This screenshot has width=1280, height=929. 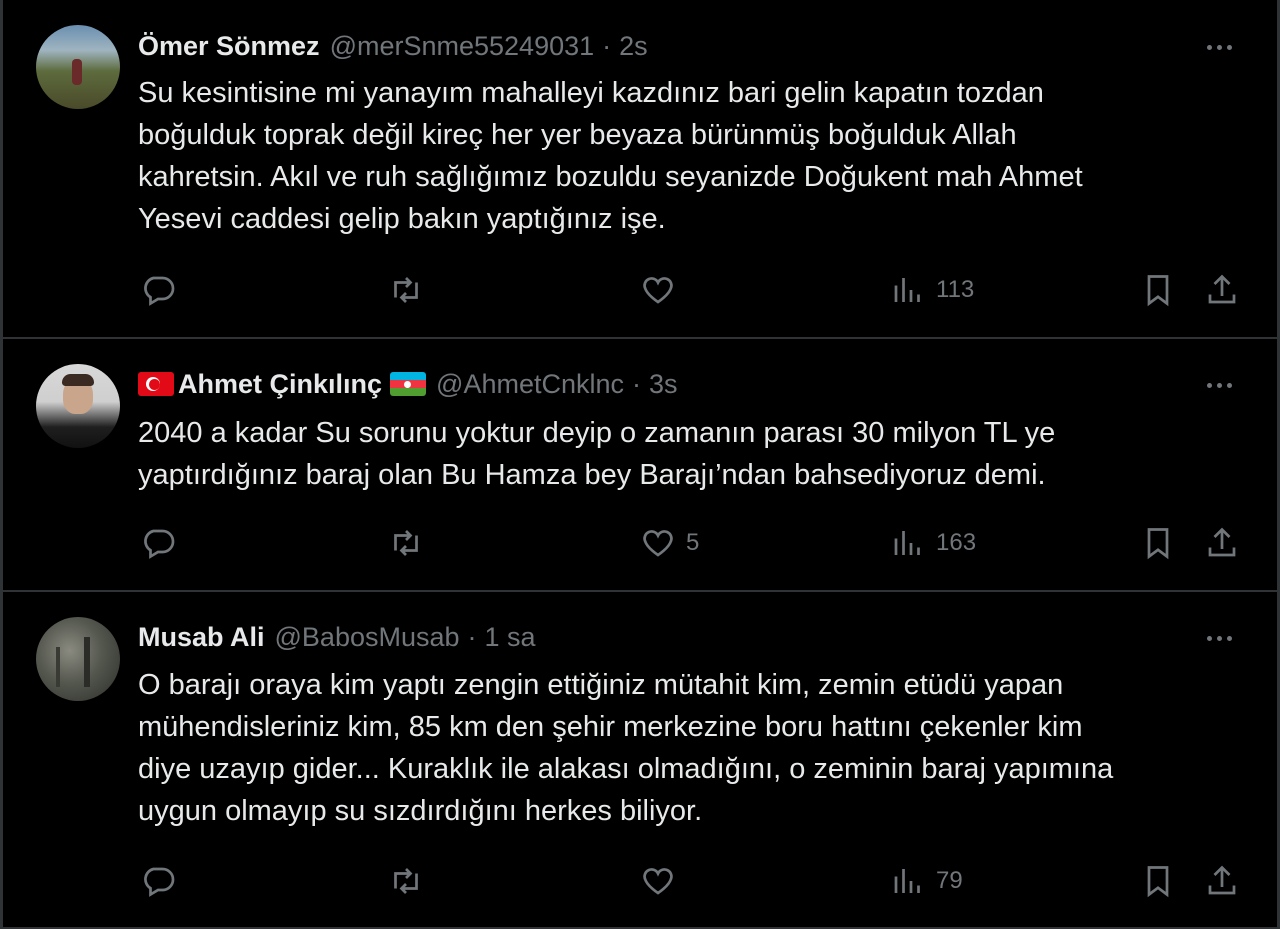 I want to click on views-count: 163, so click(x=956, y=542).